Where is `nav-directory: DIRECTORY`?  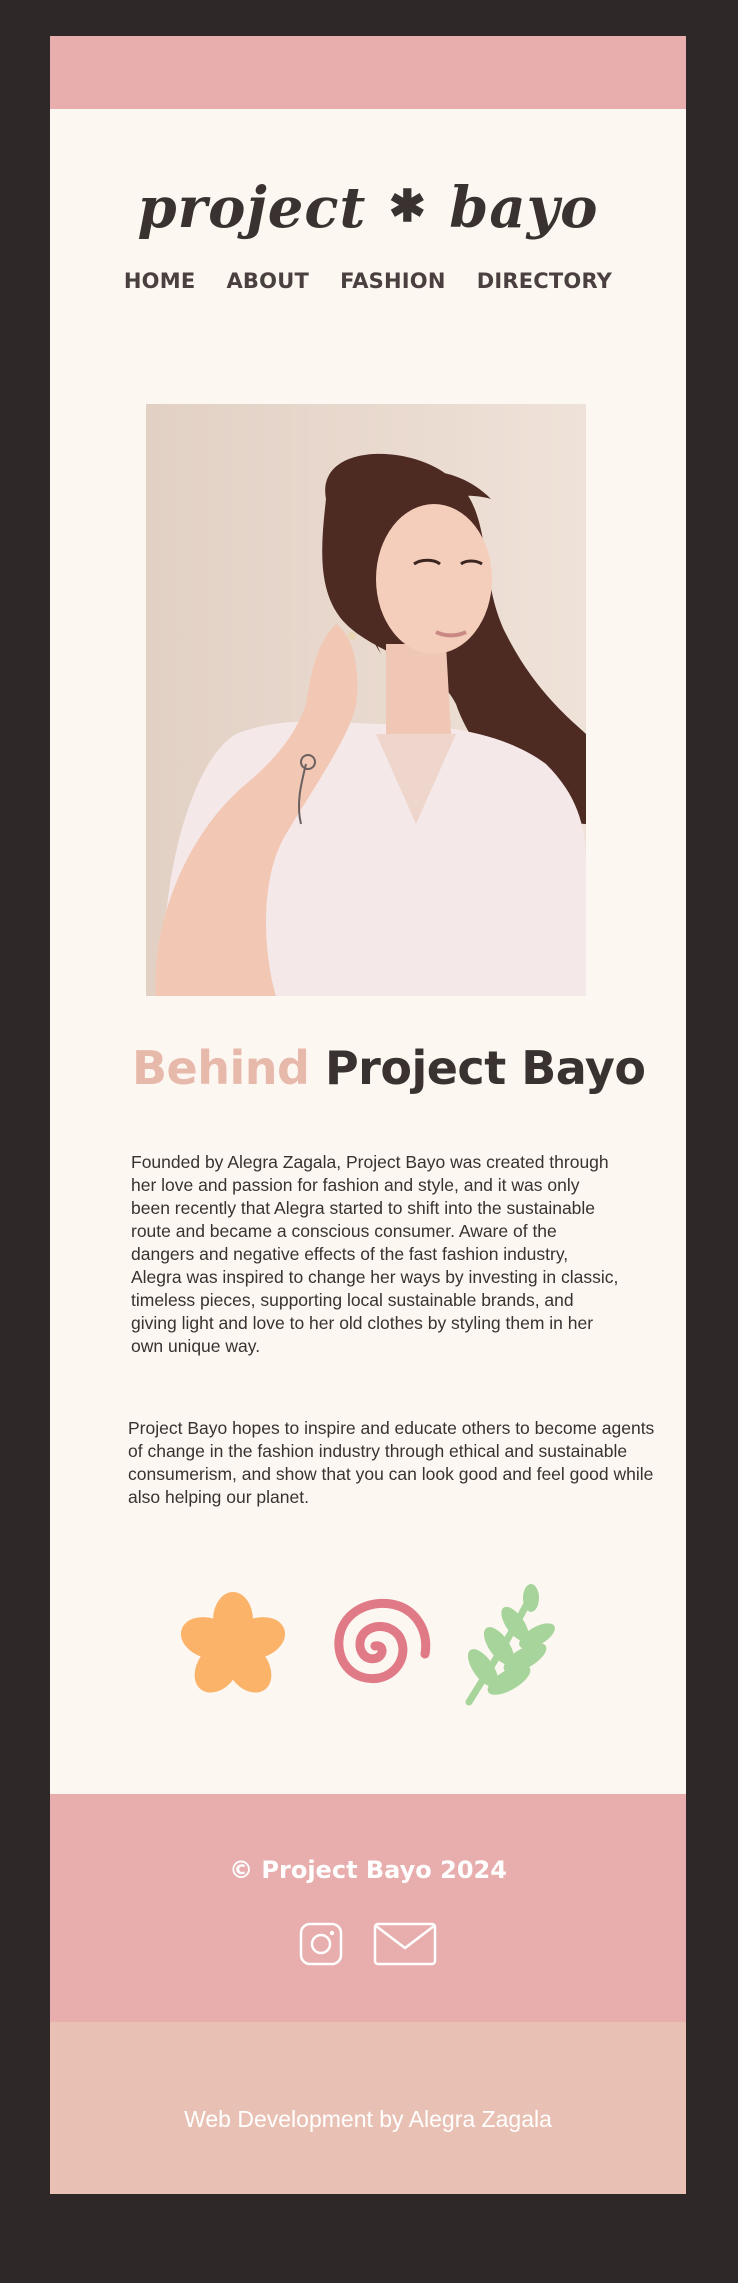
nav-directory: DIRECTORY is located at coordinates (544, 281).